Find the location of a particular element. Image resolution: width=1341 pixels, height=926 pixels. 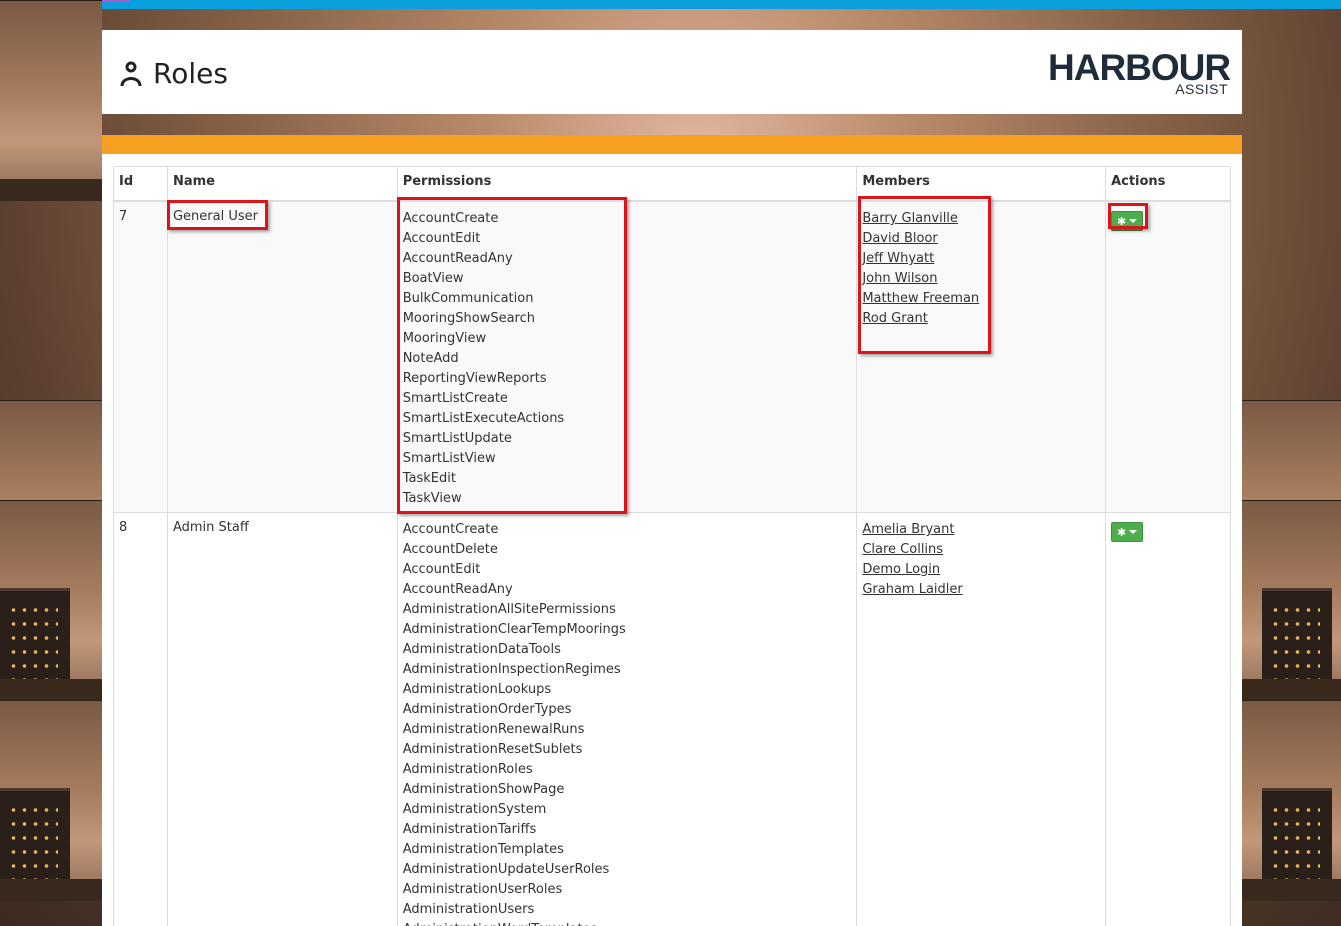

table-header-row: Id Name Permissions Members Actions is located at coordinates (672, 184).